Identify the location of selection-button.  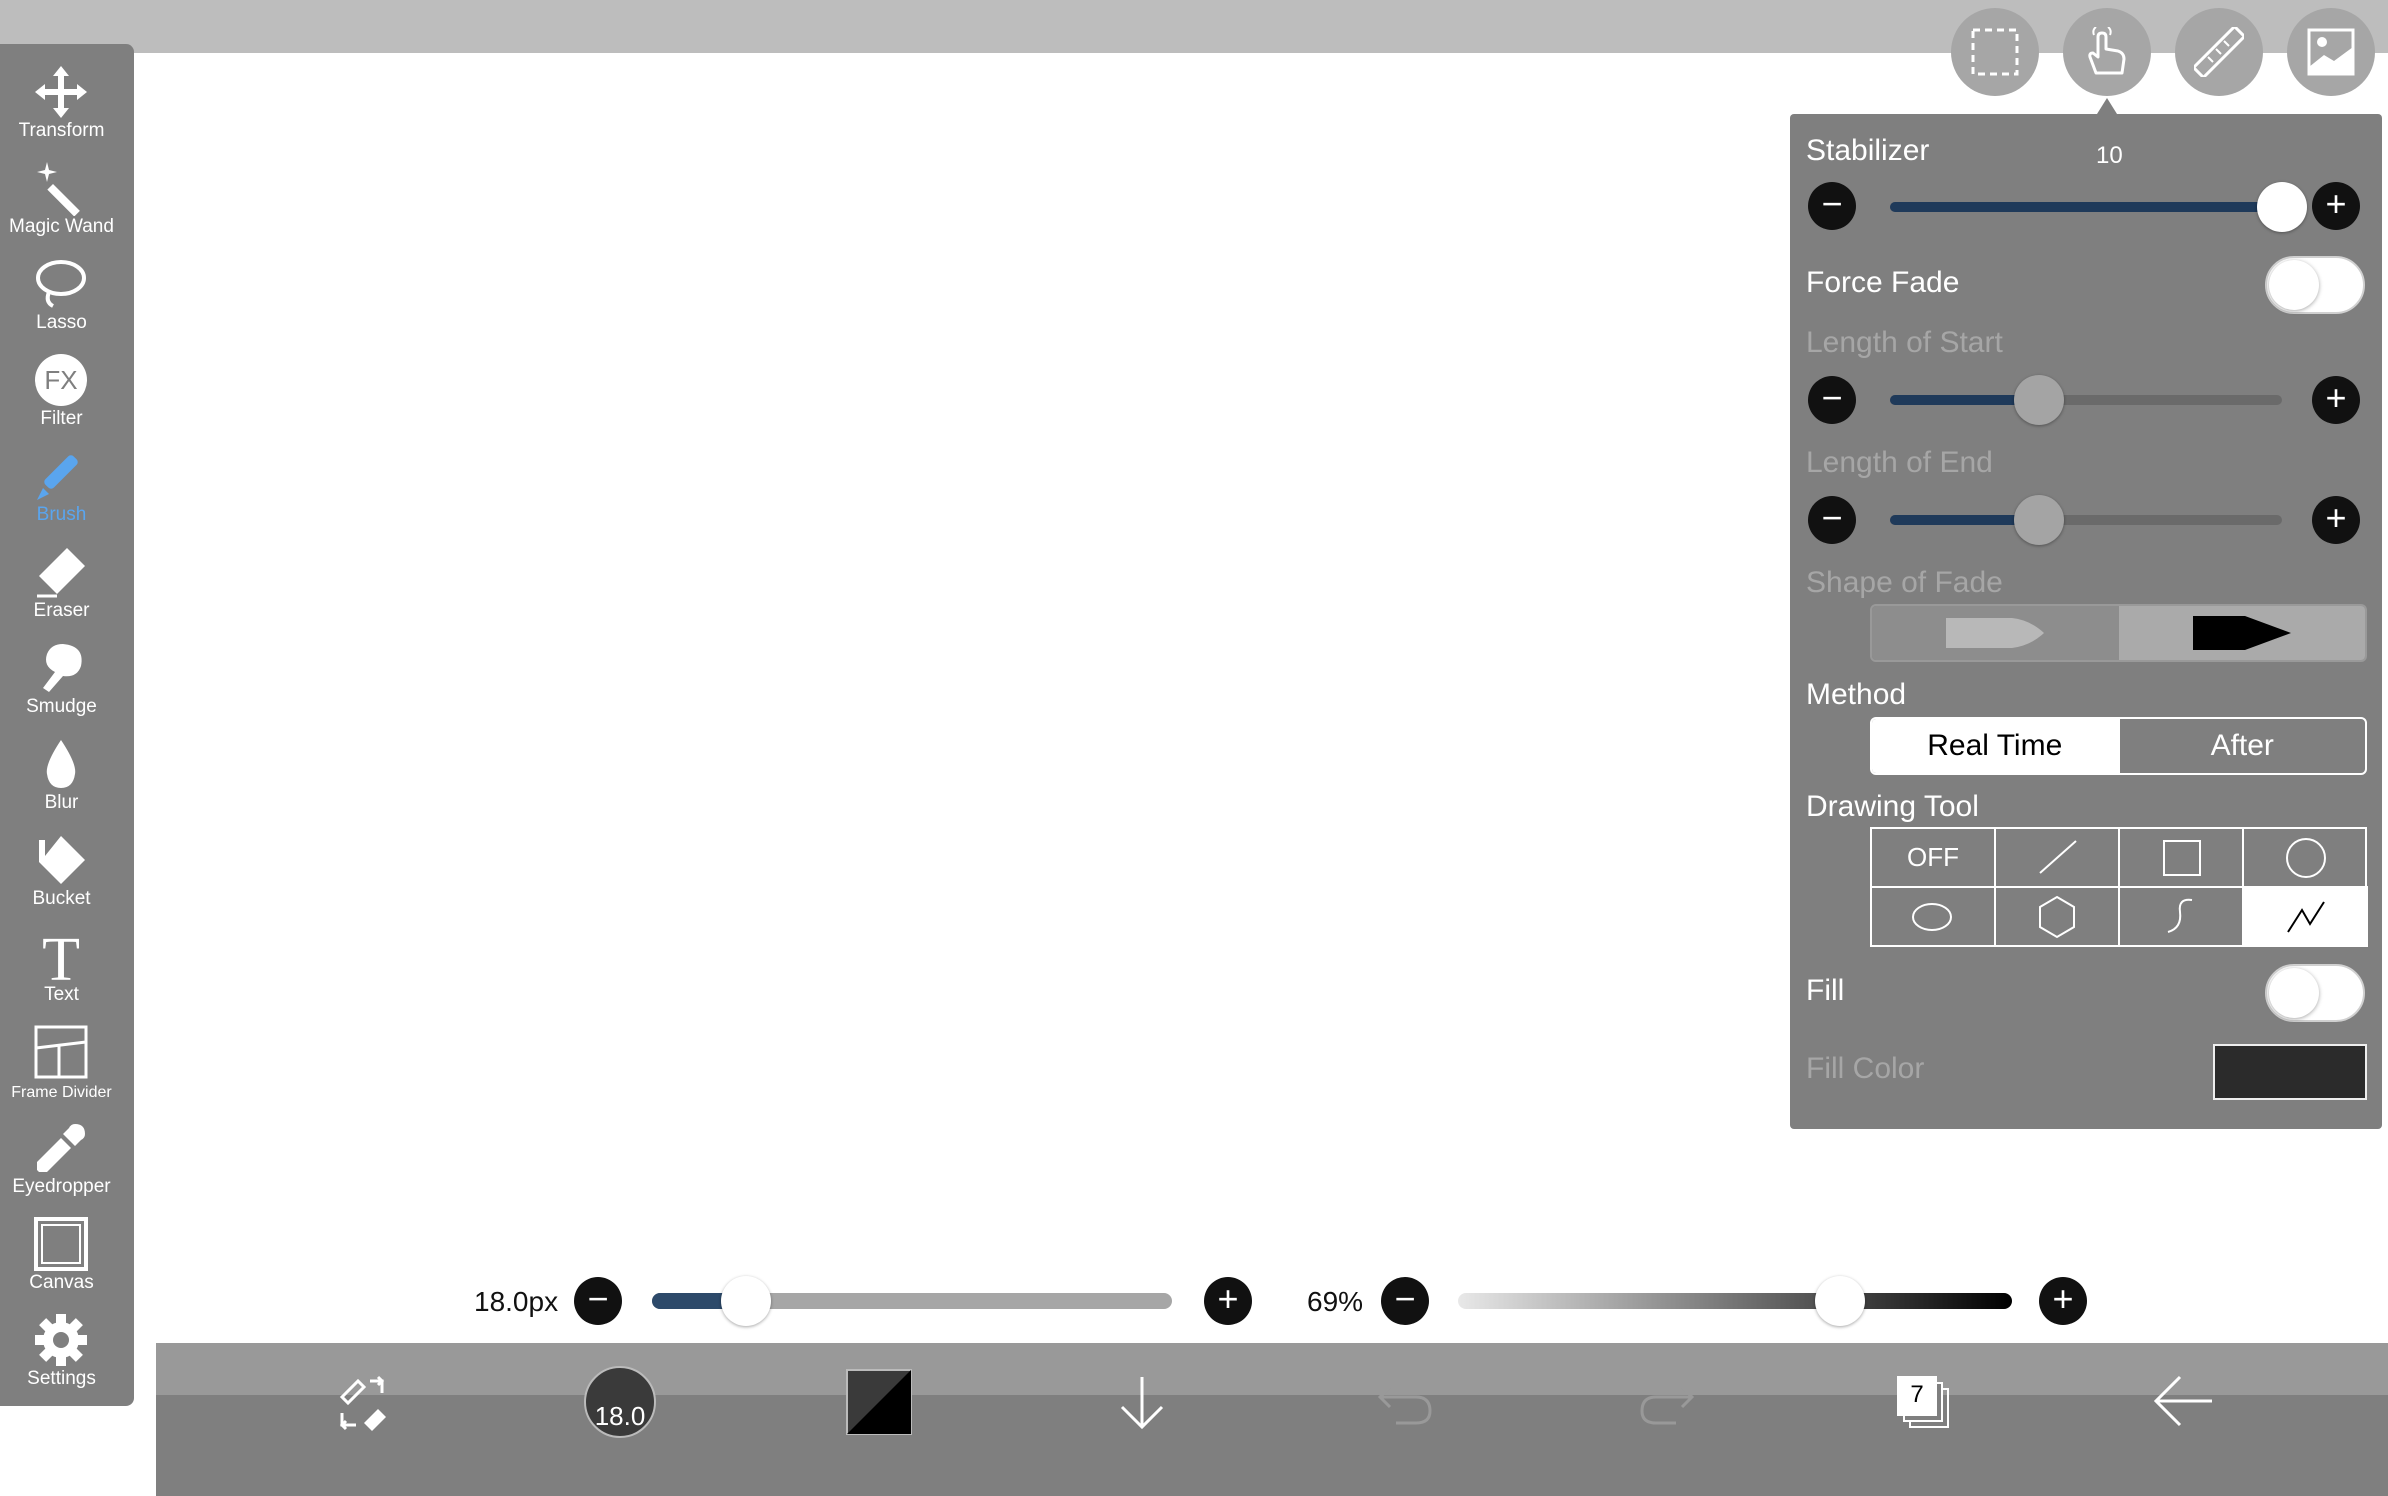
(1995, 52).